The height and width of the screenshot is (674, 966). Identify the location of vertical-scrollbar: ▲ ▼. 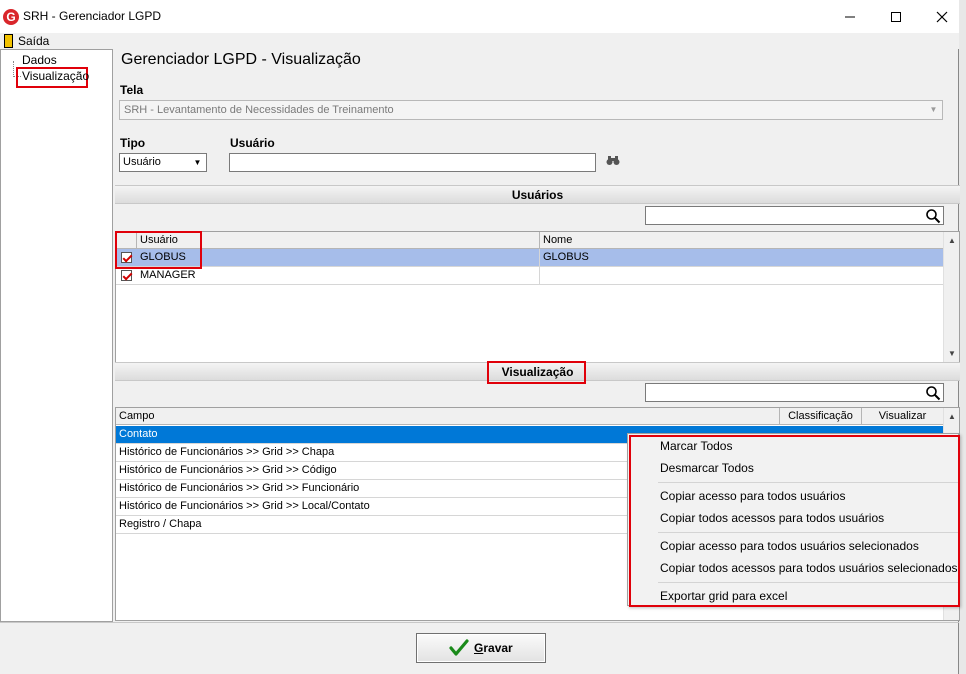
(951, 297).